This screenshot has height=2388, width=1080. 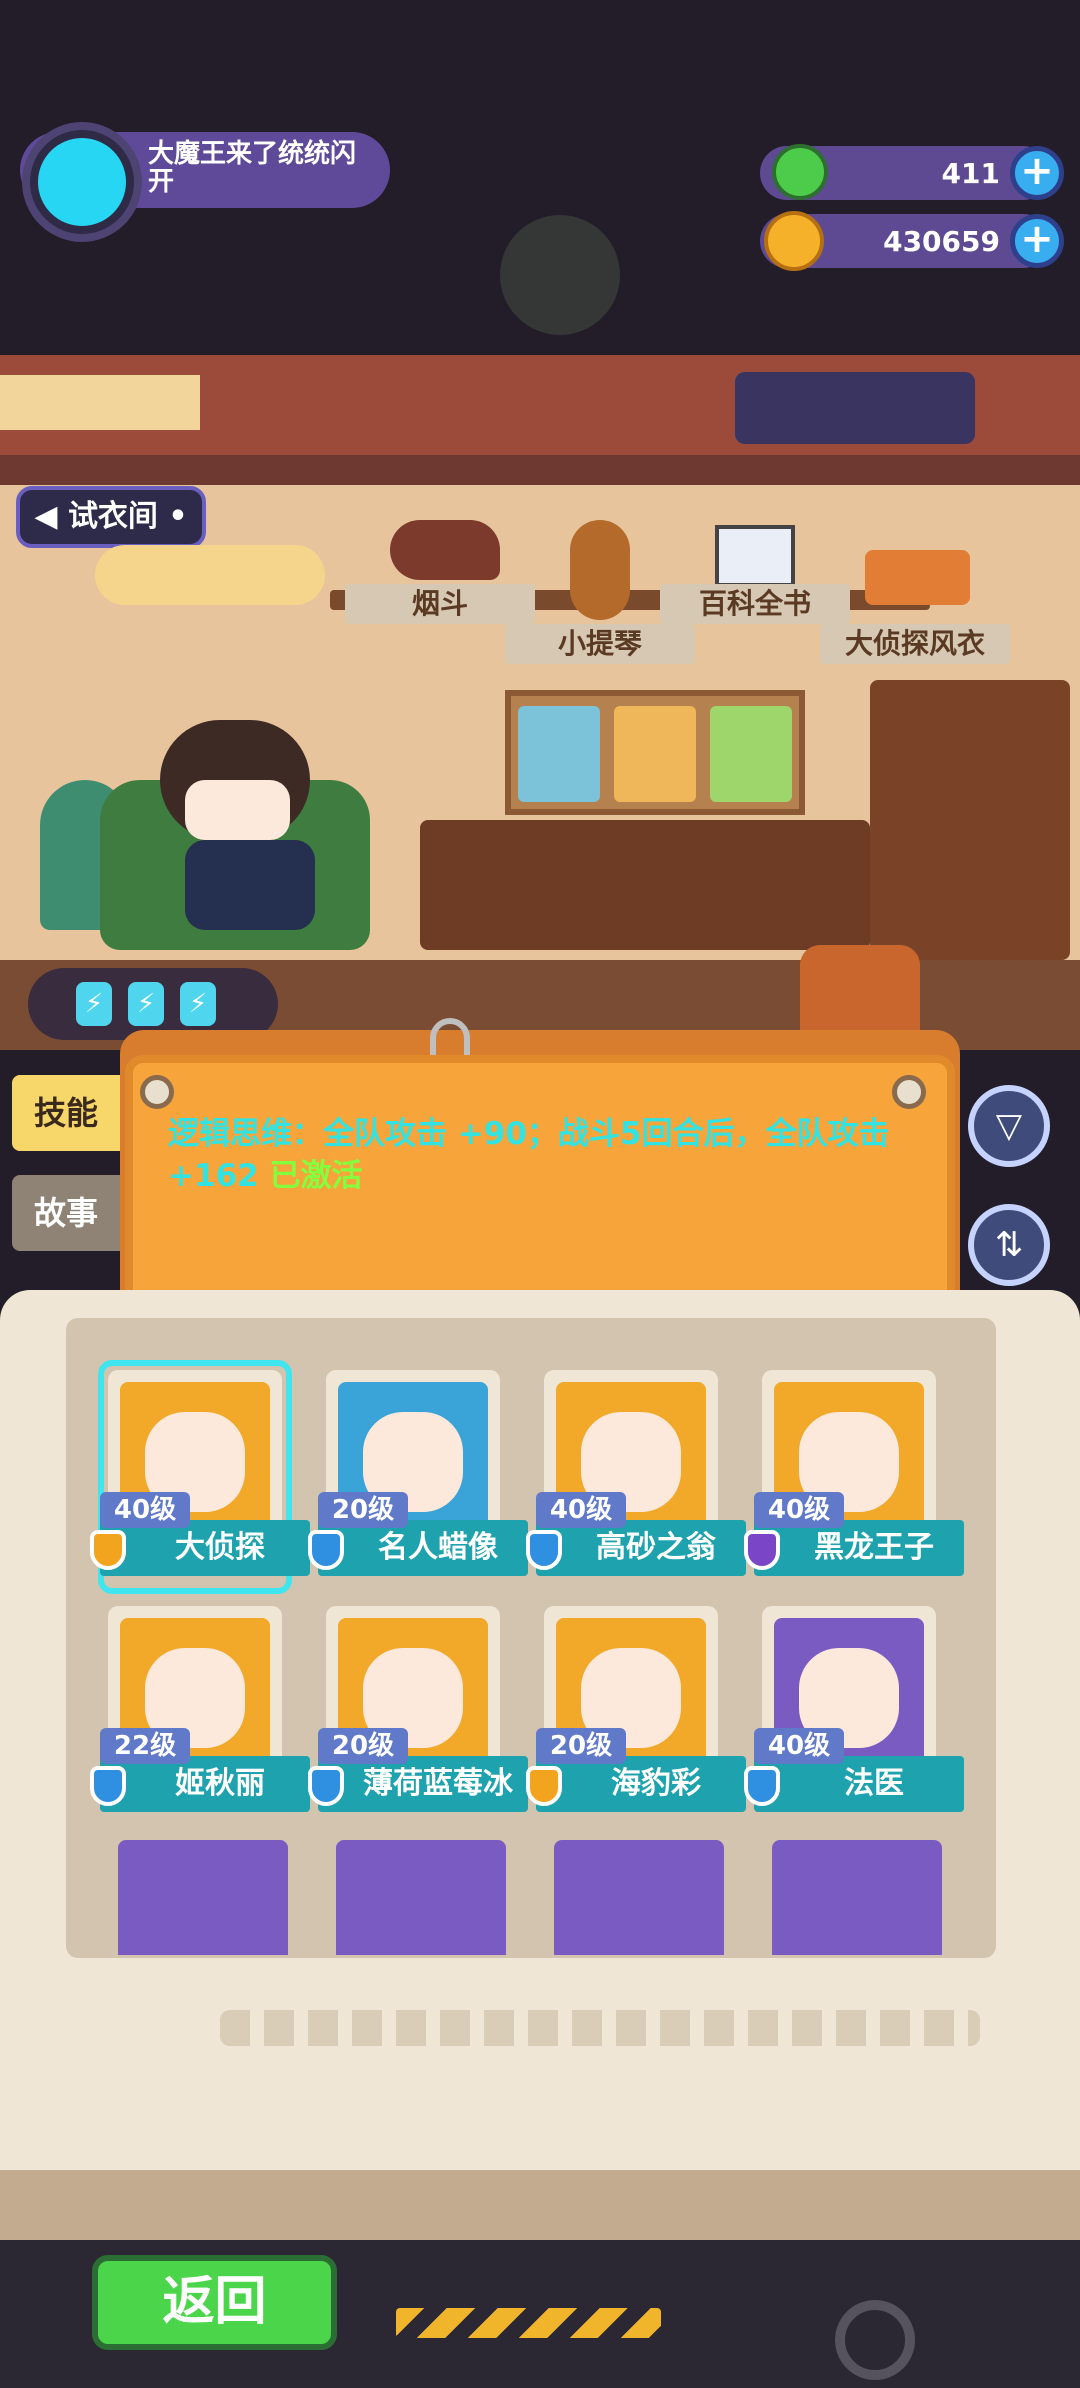 I want to click on item-label-encyclopedia: 百科全书, so click(x=755, y=604).